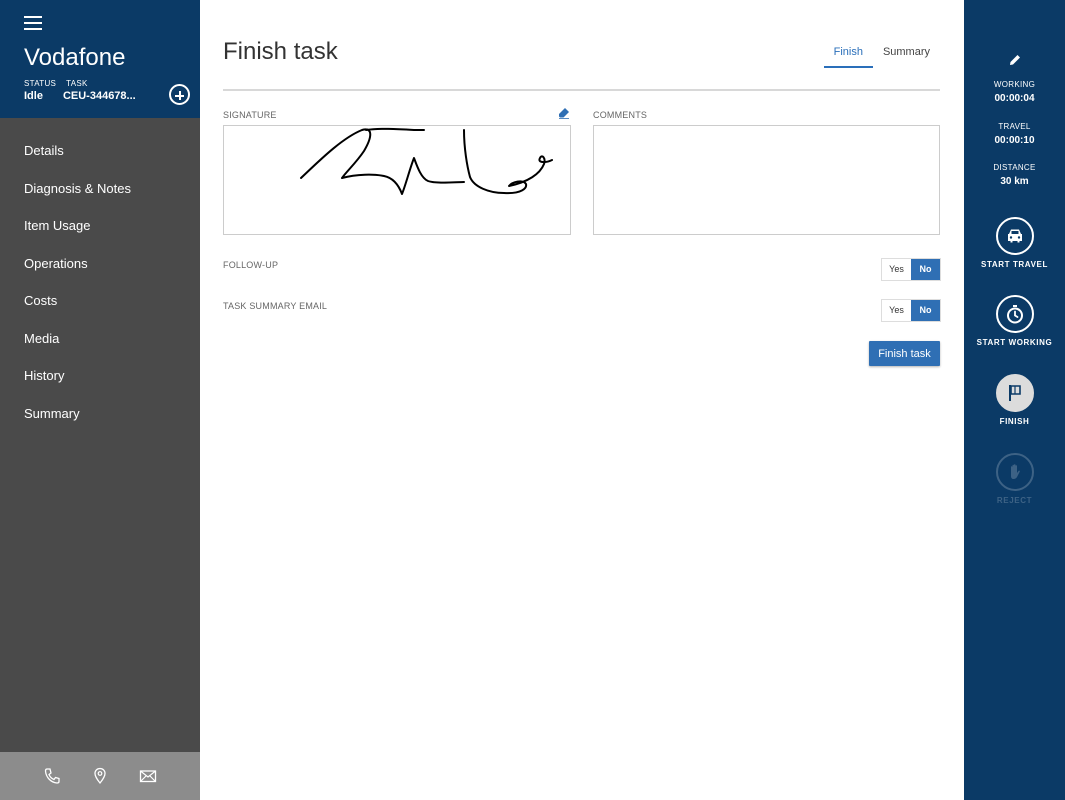 This screenshot has width=1065, height=800. I want to click on travel-stat: TRAVEL 00:00:10, so click(1014, 134).